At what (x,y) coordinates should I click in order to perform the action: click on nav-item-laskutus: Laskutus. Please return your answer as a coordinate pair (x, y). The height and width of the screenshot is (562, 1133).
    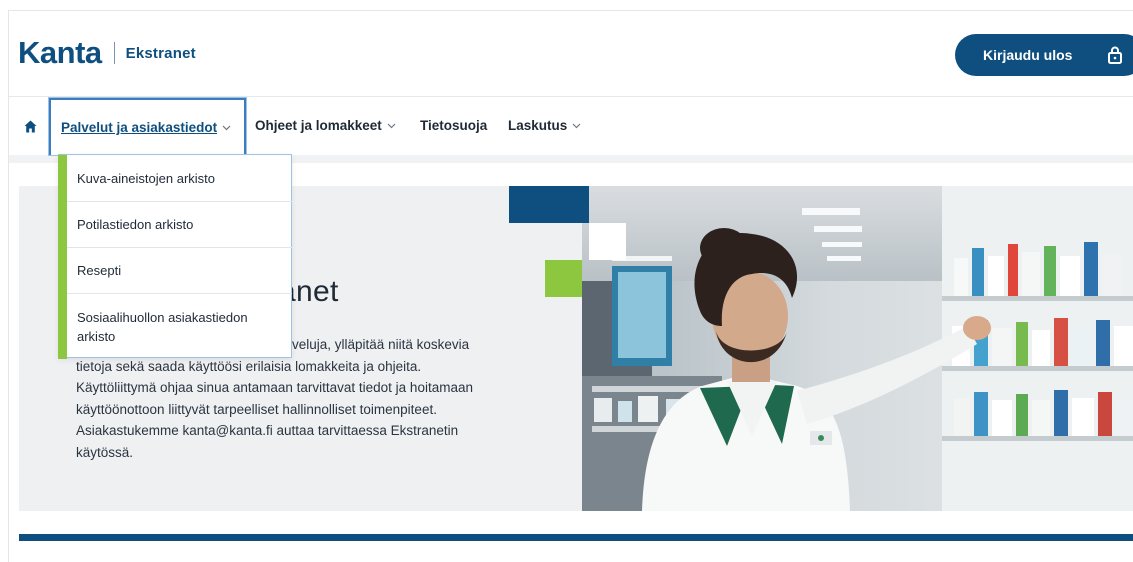
    Looking at the image, I should click on (544, 125).